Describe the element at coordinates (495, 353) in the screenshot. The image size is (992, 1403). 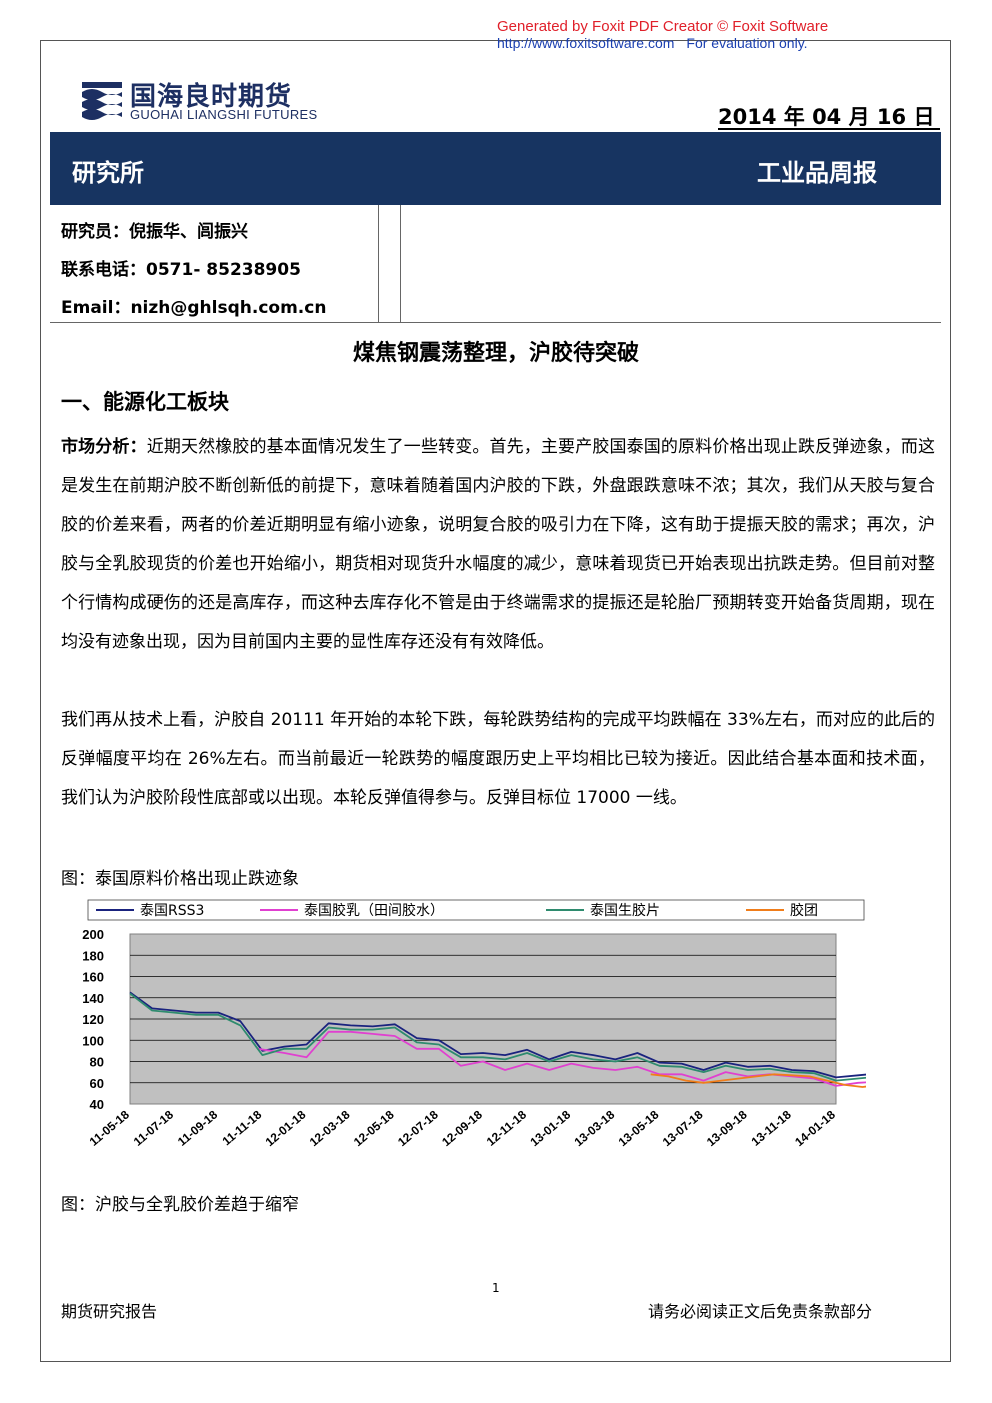
I see `report-title: 煤焦钢震荡整理，沪胶待突破` at that location.